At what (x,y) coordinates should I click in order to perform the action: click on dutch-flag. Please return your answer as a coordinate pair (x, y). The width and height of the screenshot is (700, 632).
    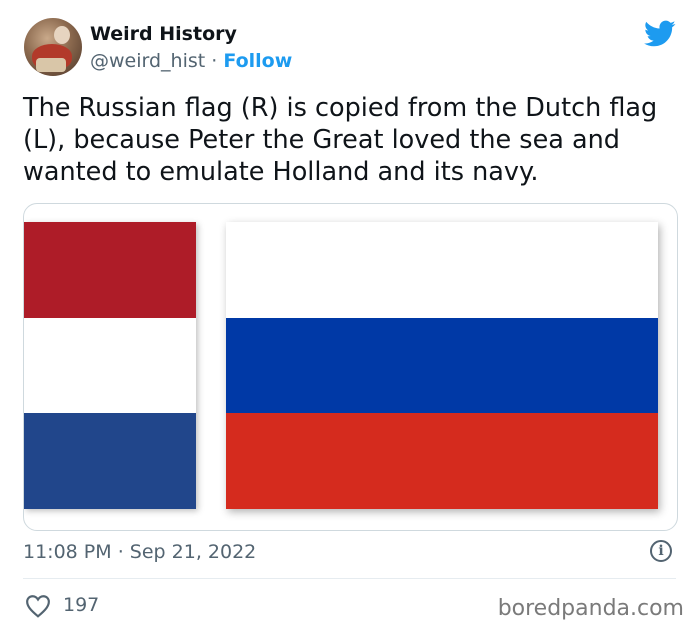
    Looking at the image, I should click on (110, 366).